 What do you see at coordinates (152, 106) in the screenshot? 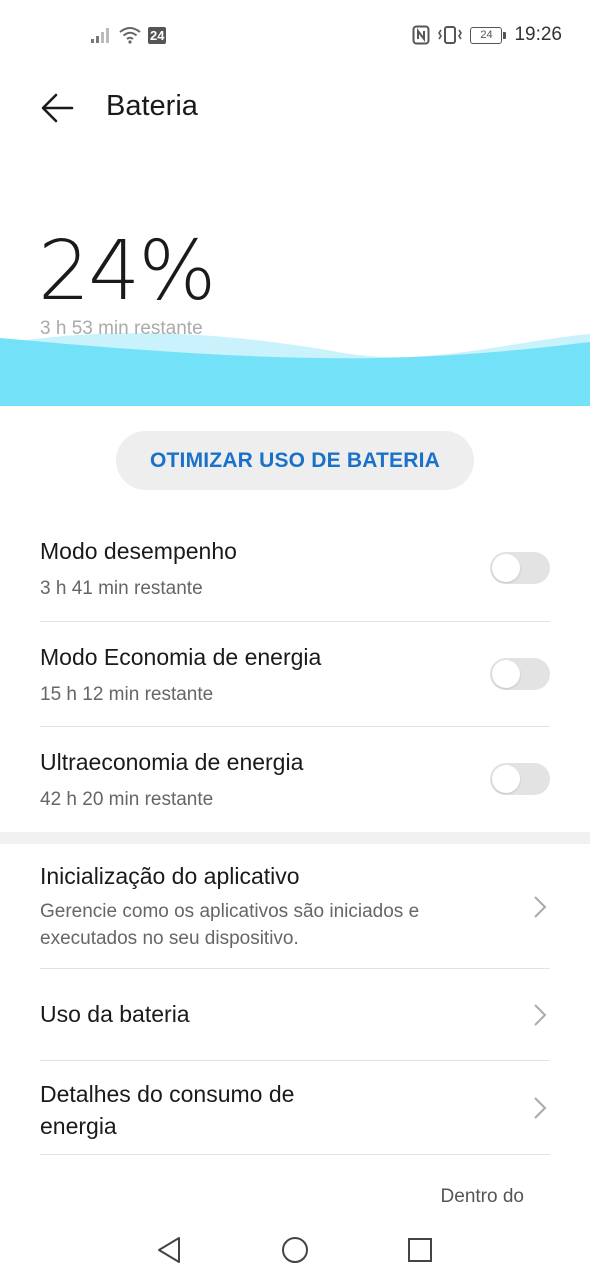
I see `page-title: Bateria` at bounding box center [152, 106].